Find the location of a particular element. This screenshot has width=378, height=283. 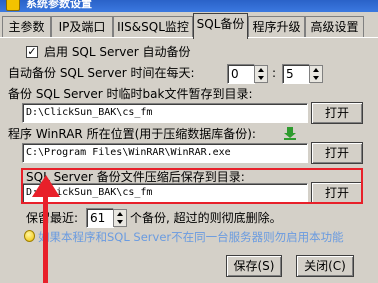

tab-advanced: 高级设置 is located at coordinates (334, 27).